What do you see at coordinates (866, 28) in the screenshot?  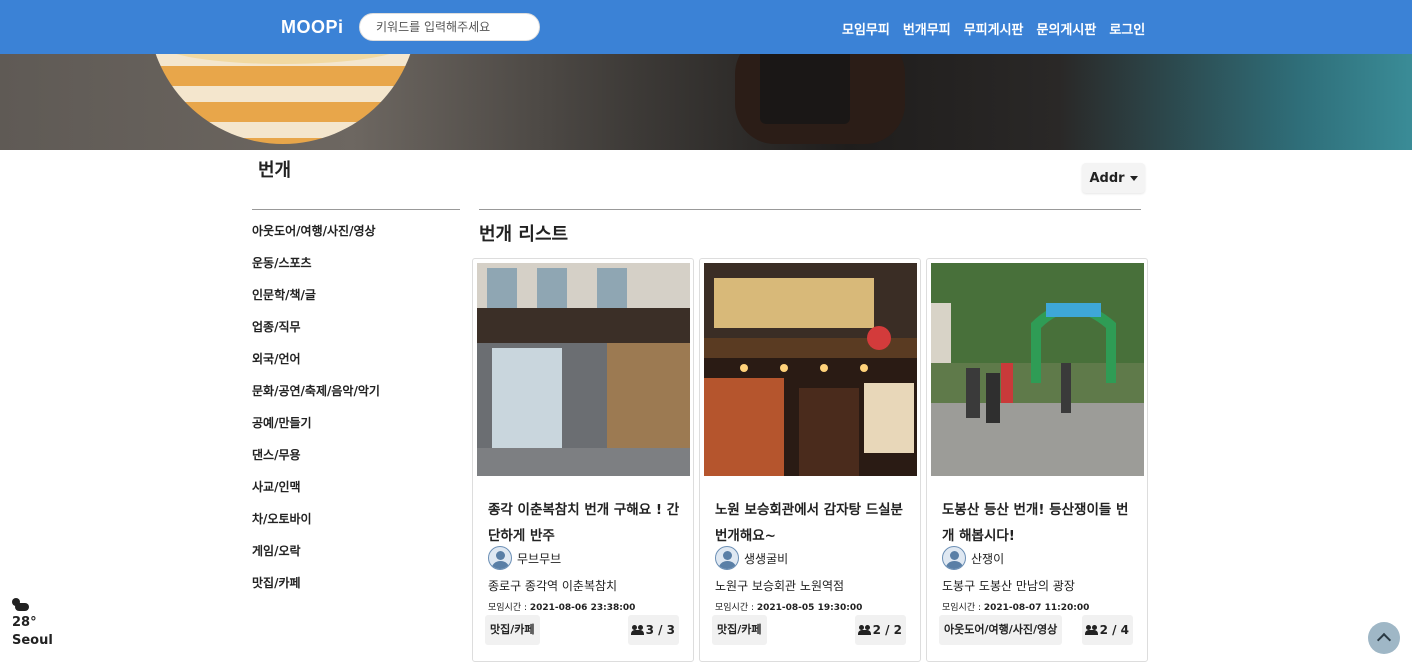 I see `nav-moim: 모임무피` at bounding box center [866, 28].